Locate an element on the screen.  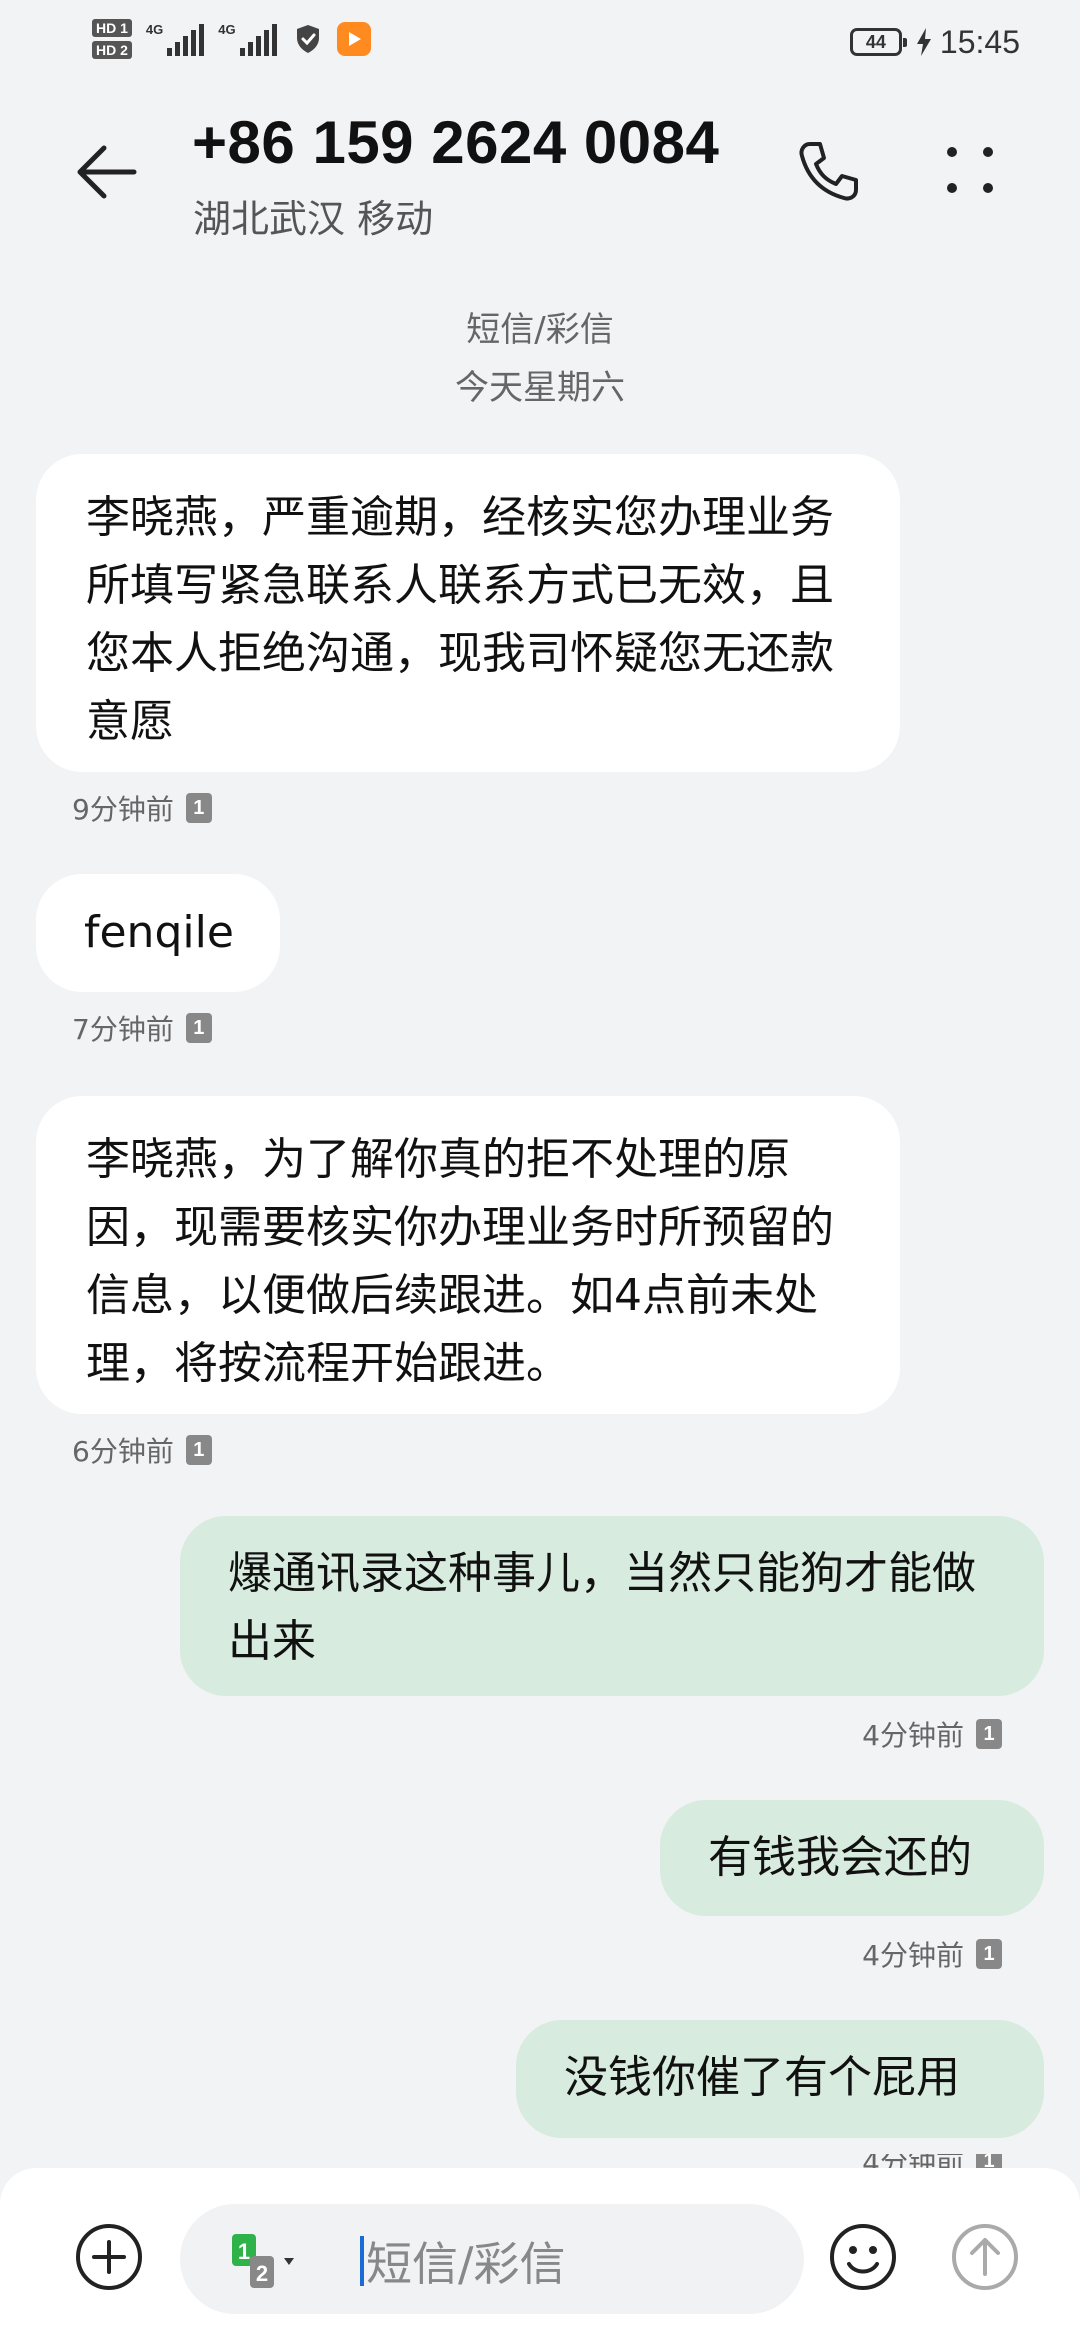
incoming-message-bubble: fenqile is located at coordinates (158, 933).